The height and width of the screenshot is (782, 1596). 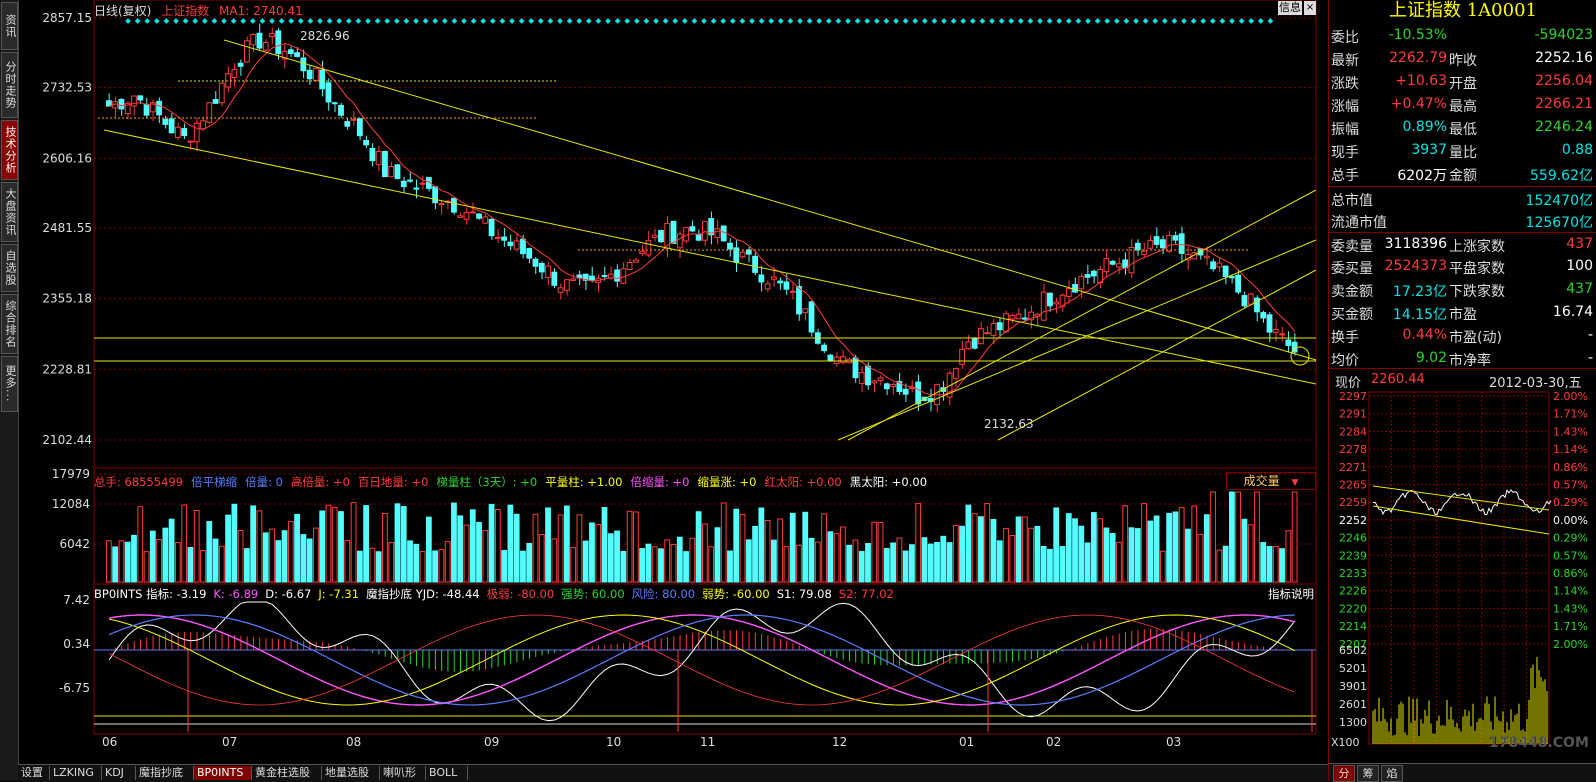 What do you see at coordinates (1368, 773) in the screenshot?
I see `quote-tab-1: 筹` at bounding box center [1368, 773].